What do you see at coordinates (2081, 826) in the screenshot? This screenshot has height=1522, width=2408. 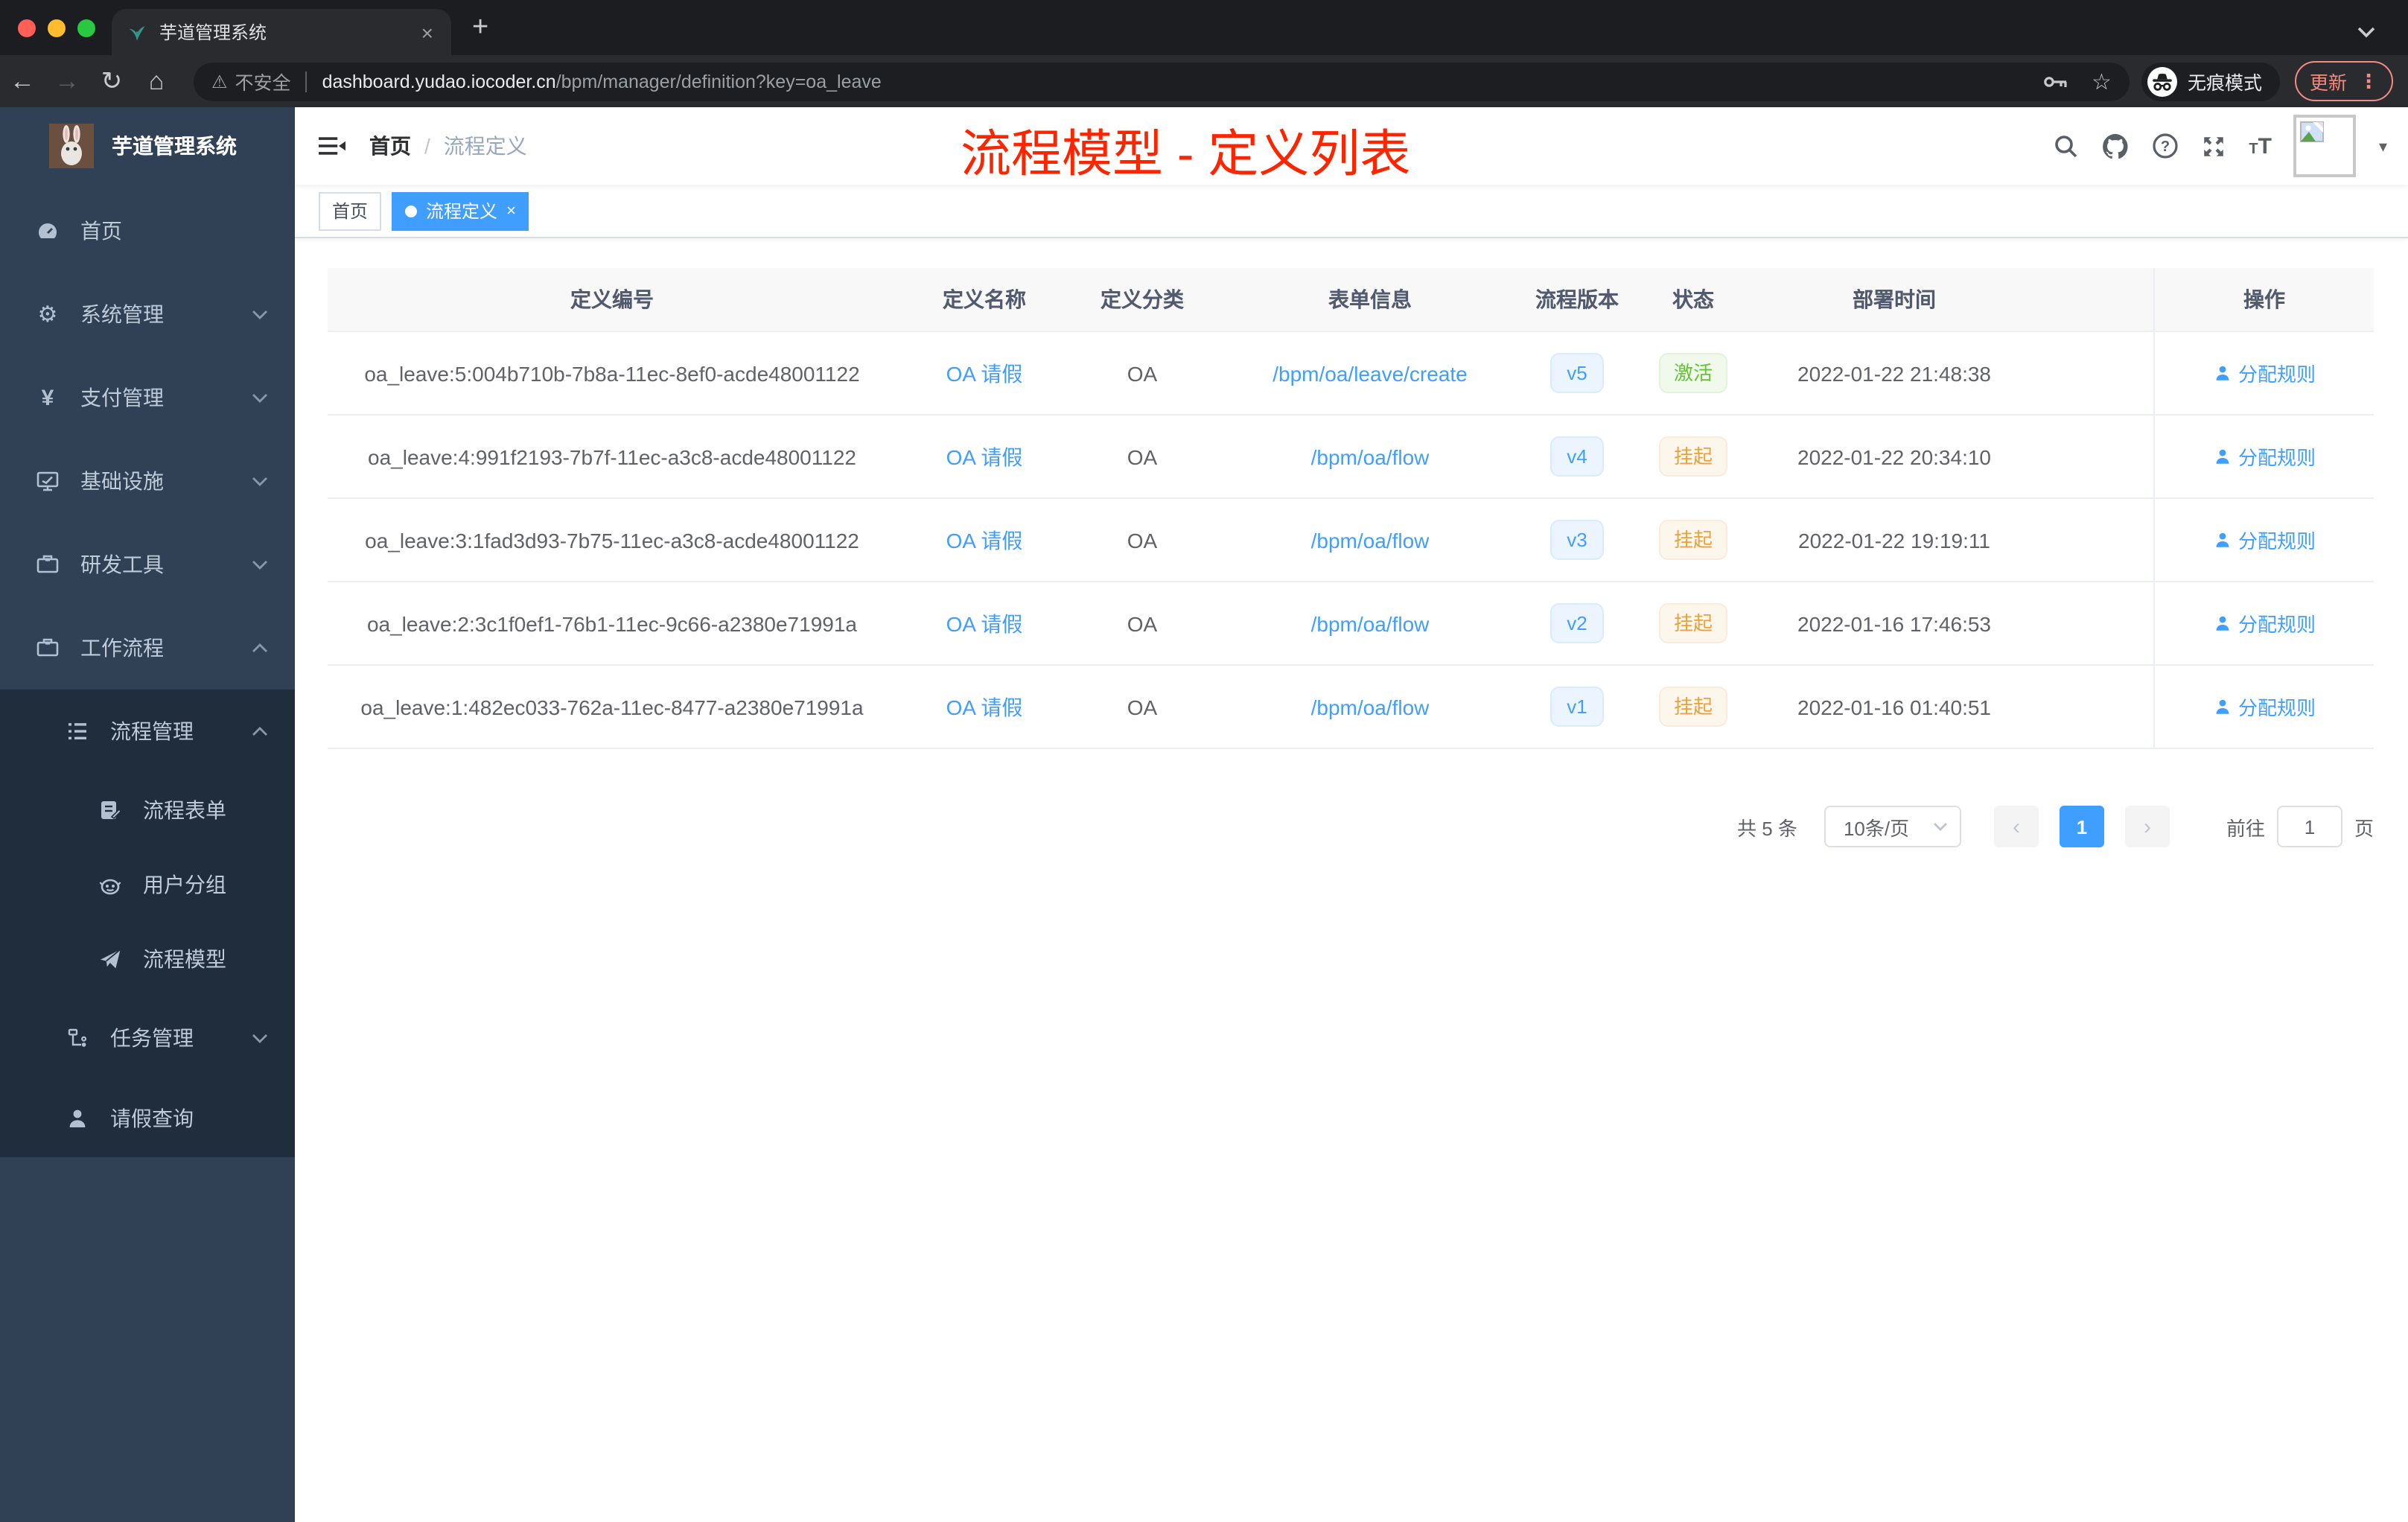 I see `page-number-button: 1` at bounding box center [2081, 826].